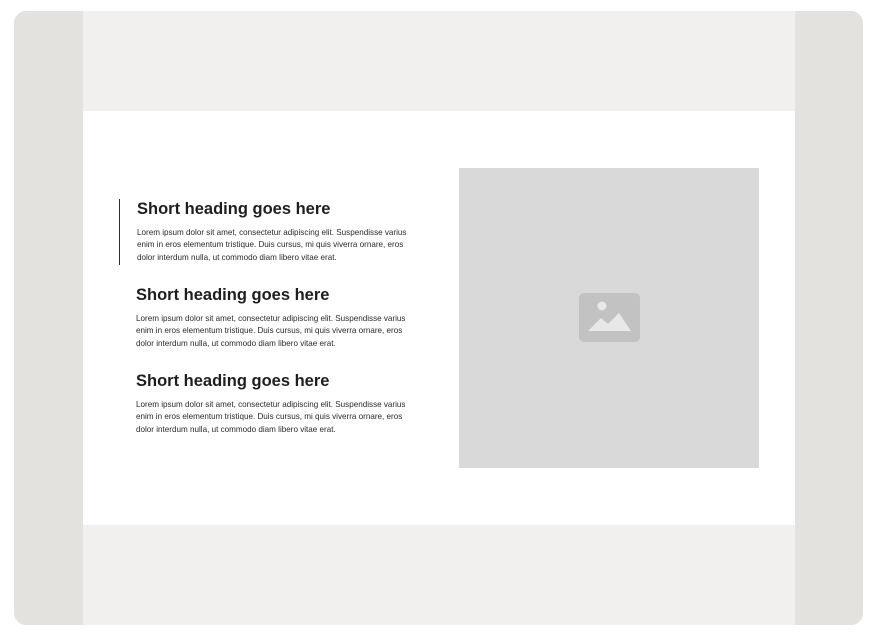 This screenshot has height=633, width=880. I want to click on image-placeholder-icon, so click(609, 317).